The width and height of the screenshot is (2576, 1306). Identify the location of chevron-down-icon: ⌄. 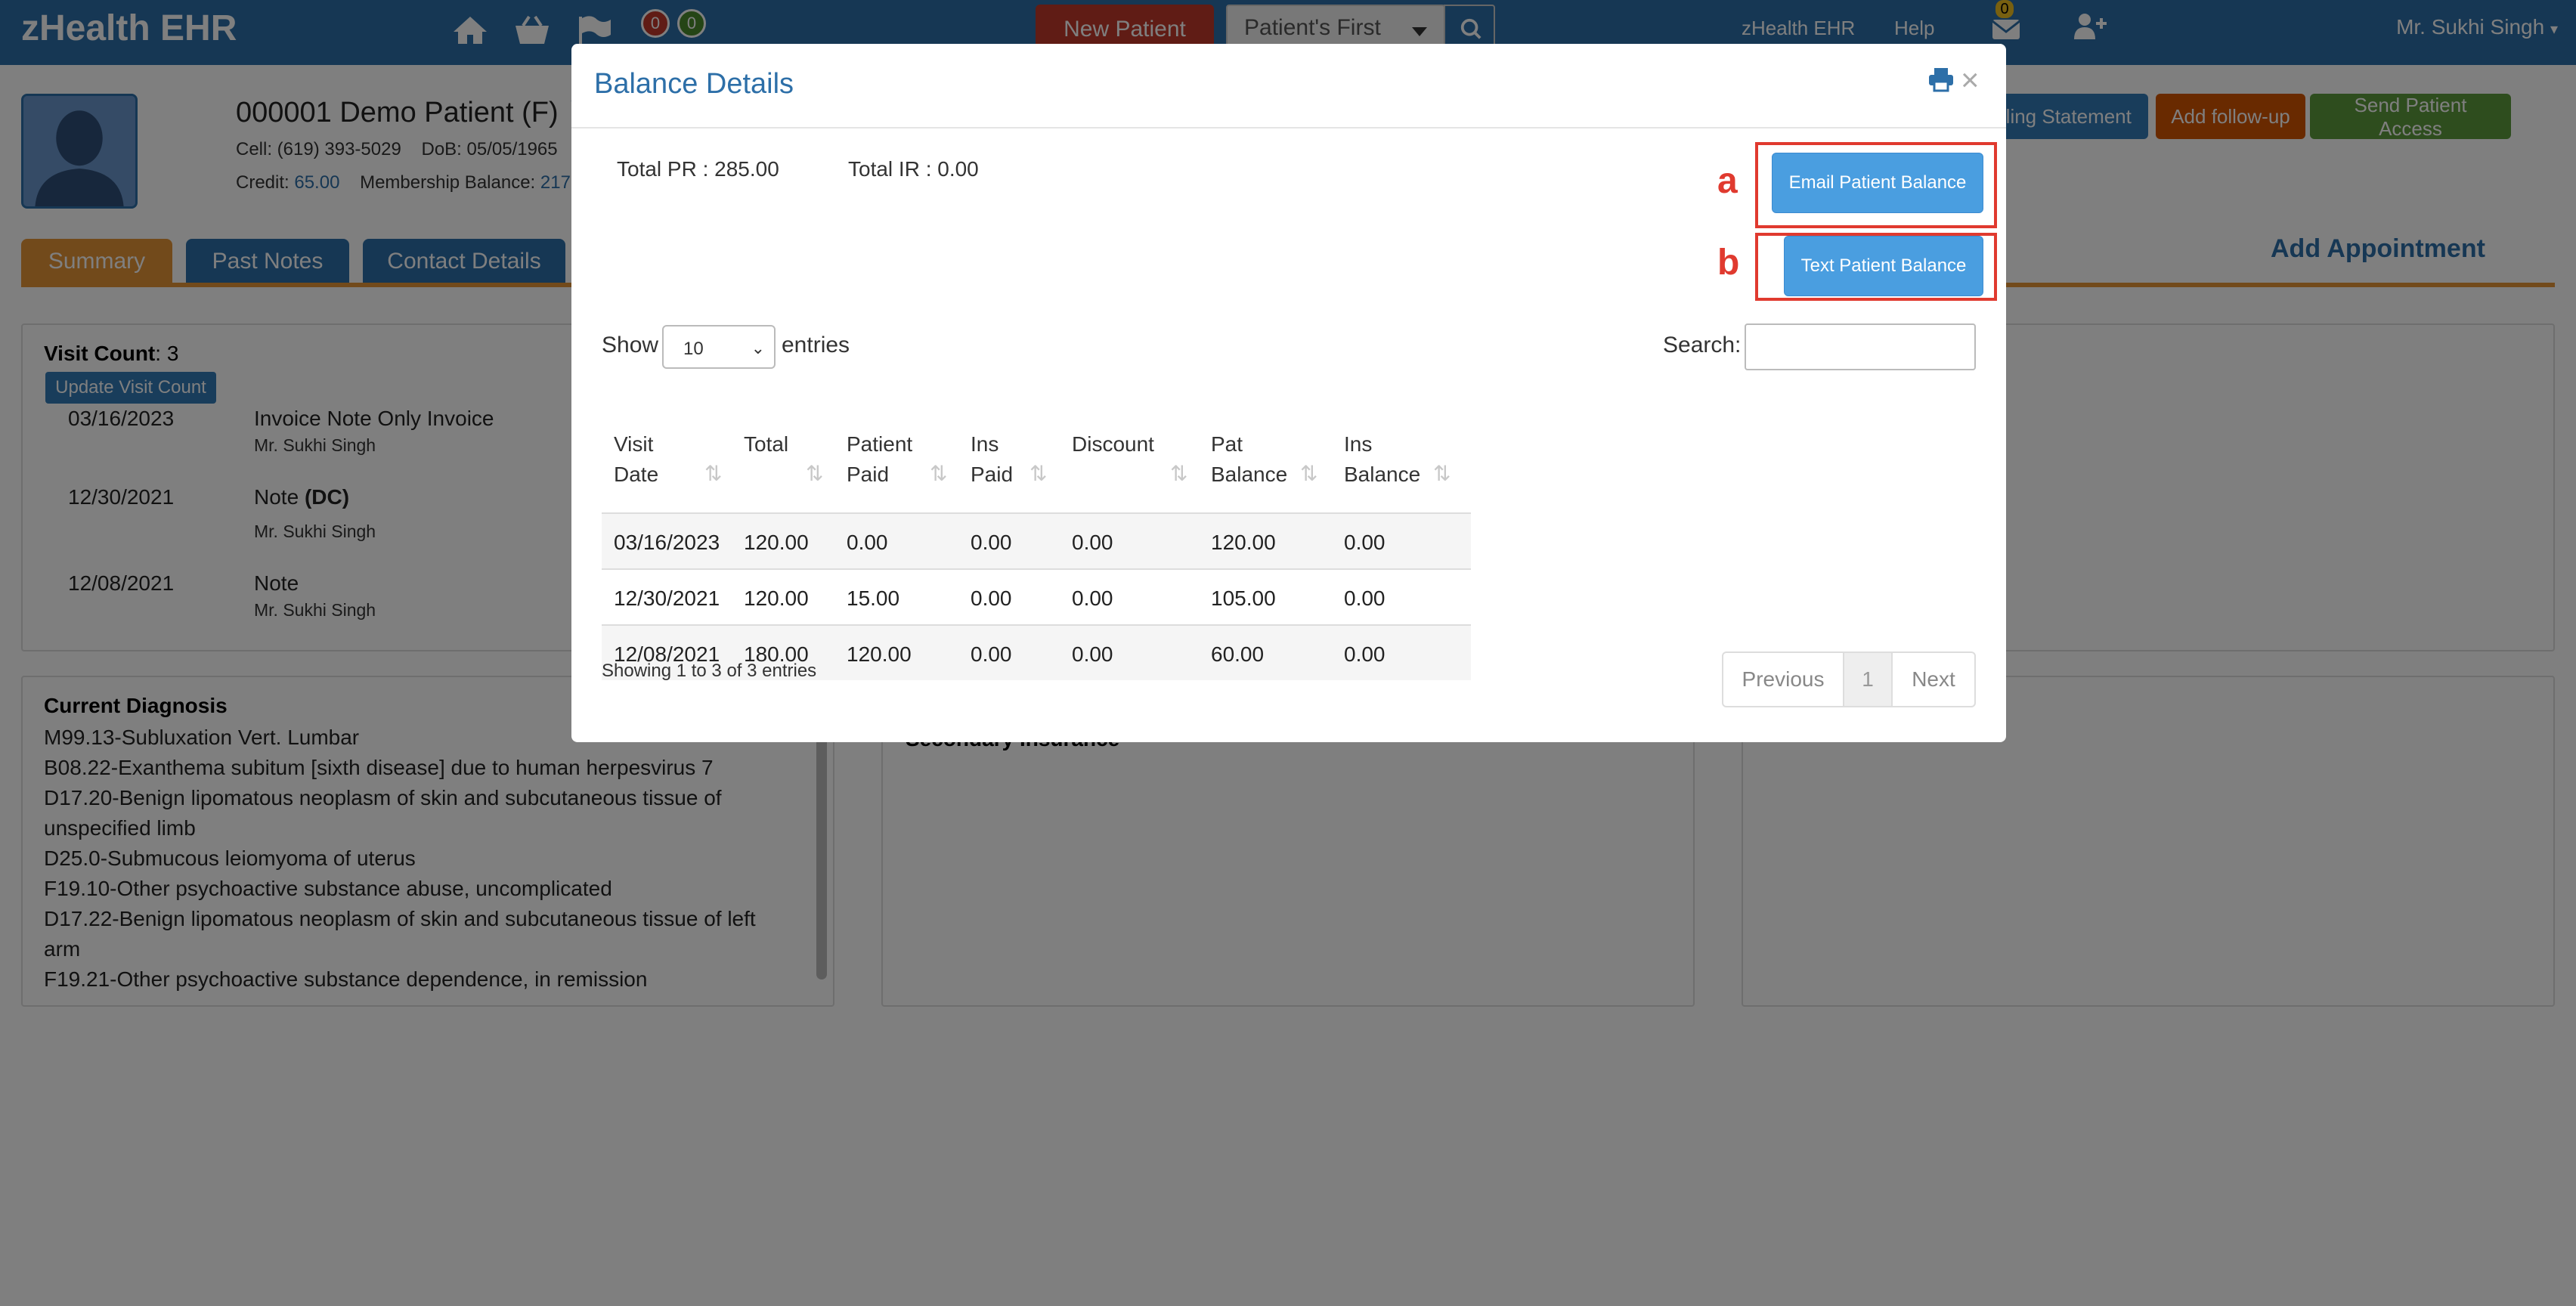
(758, 348).